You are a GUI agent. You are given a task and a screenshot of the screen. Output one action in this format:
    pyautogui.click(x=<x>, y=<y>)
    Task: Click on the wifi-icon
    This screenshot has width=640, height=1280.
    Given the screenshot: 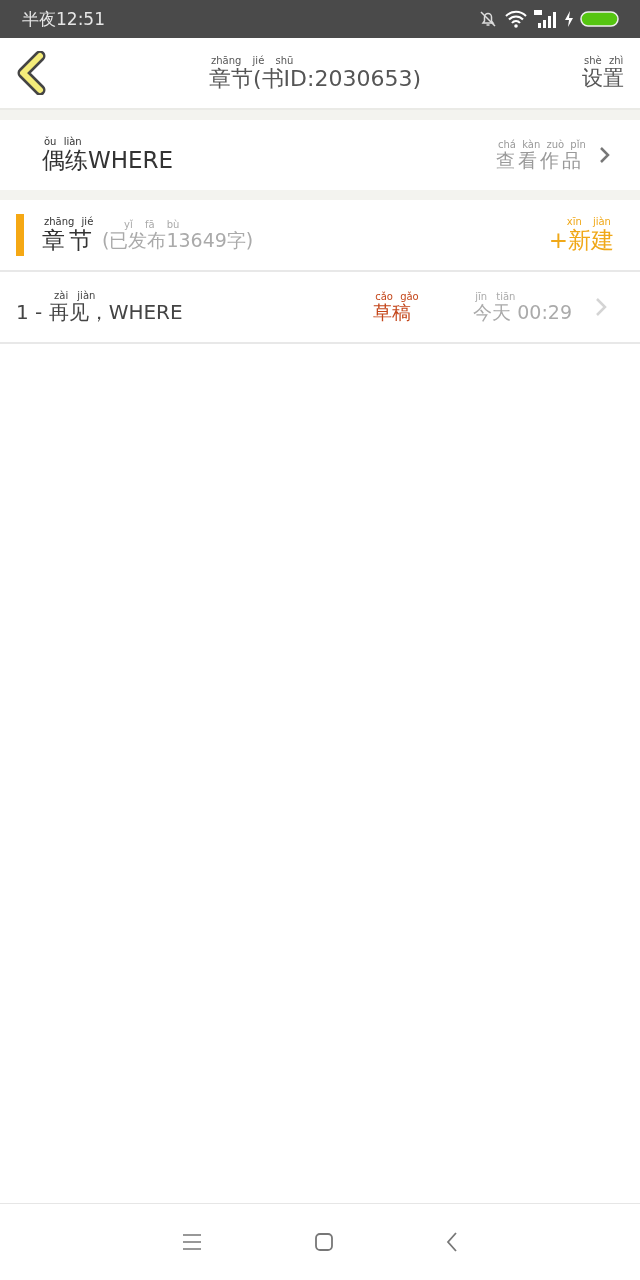 What is the action you would take?
    pyautogui.click(x=516, y=19)
    